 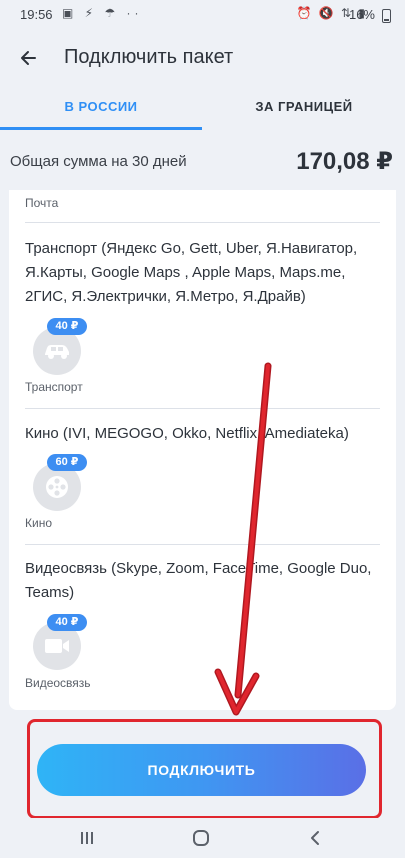 What do you see at coordinates (67, 622) in the screenshot?
I see `price-badge-videocall: 40 ₽` at bounding box center [67, 622].